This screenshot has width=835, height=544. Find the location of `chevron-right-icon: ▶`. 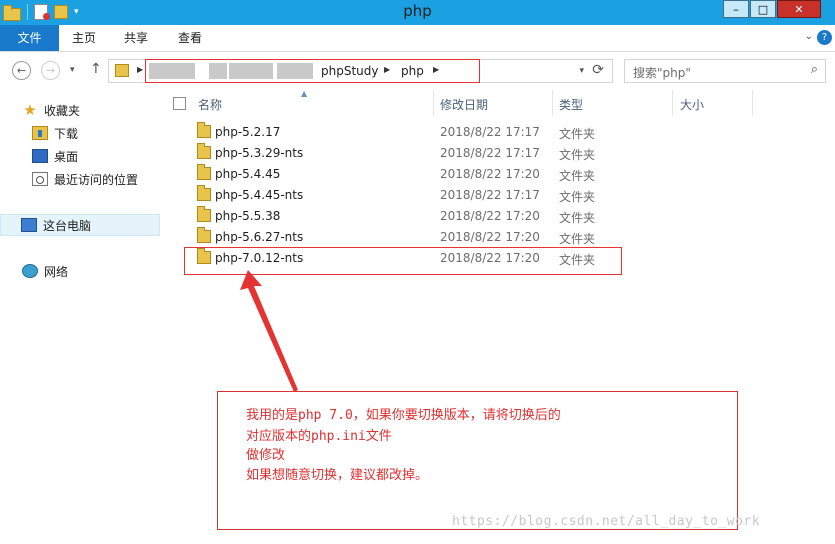

chevron-right-icon: ▶ is located at coordinates (140, 69).